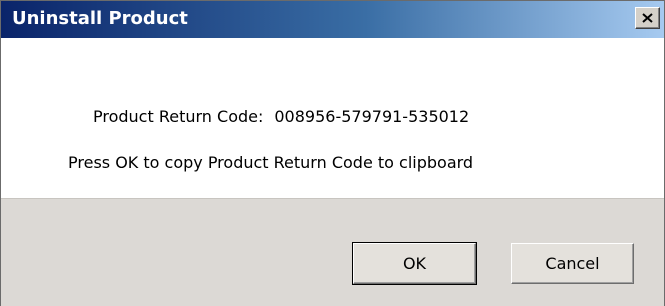  What do you see at coordinates (100, 18) in the screenshot?
I see `window-title: Uninstall Product` at bounding box center [100, 18].